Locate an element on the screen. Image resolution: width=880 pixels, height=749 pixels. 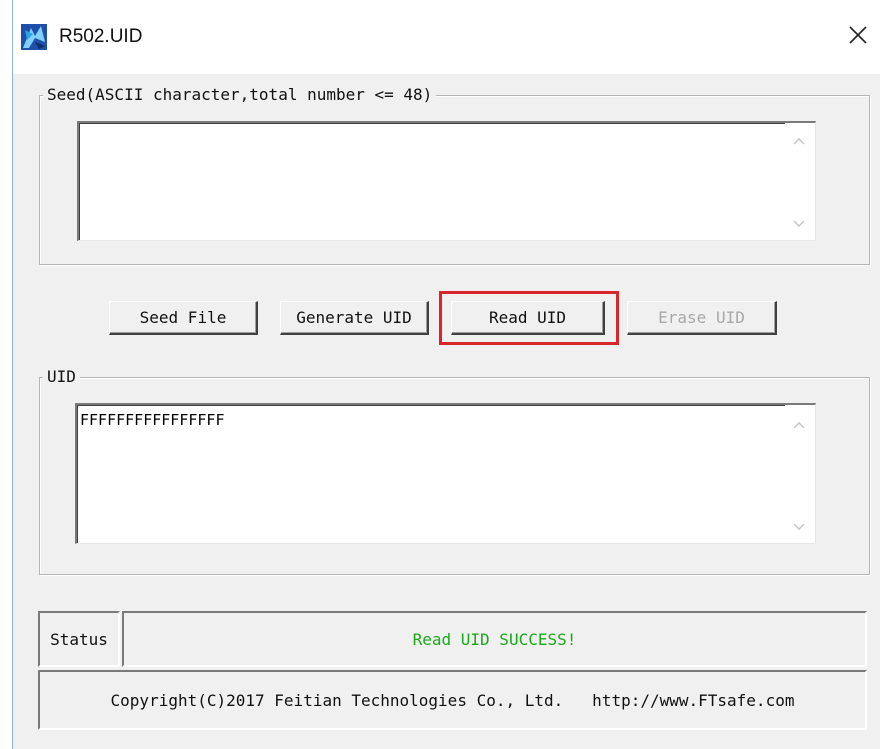
seed-group-label: Seed(ASCII character,total number <= 48) is located at coordinates (240, 94).